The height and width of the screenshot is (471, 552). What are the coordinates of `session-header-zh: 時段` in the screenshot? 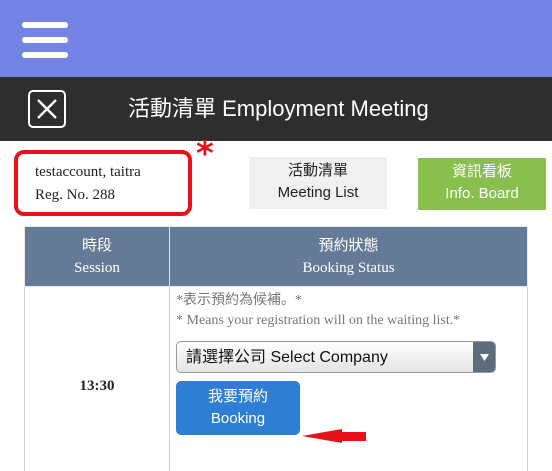 It's located at (96, 245).